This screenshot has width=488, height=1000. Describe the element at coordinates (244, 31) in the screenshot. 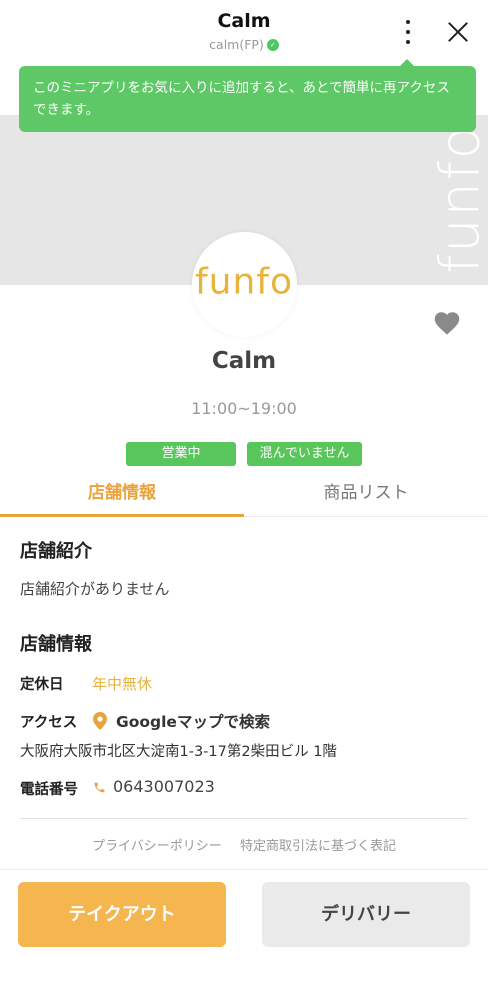

I see `app-header: Calm calm(FP) ✓` at that location.